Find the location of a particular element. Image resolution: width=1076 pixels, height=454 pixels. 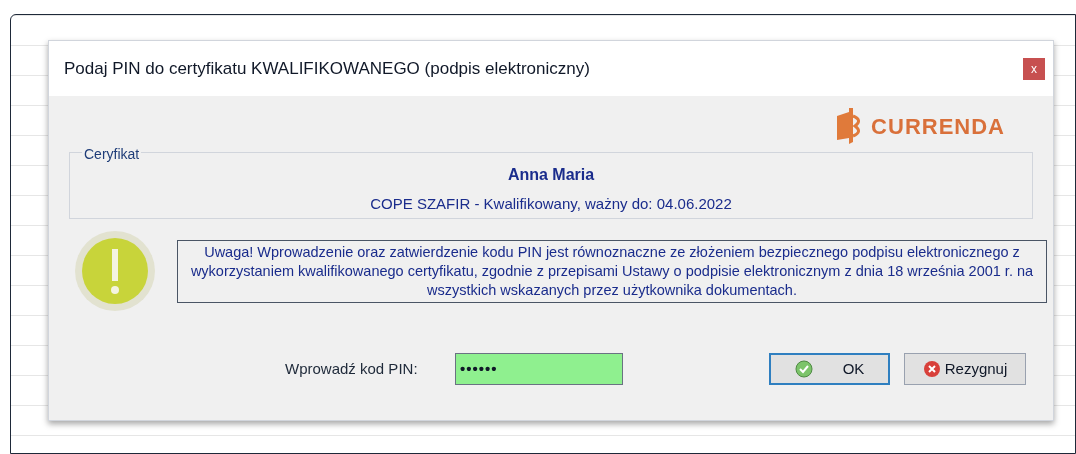

cancel-button: Rezygnuj is located at coordinates (965, 369).